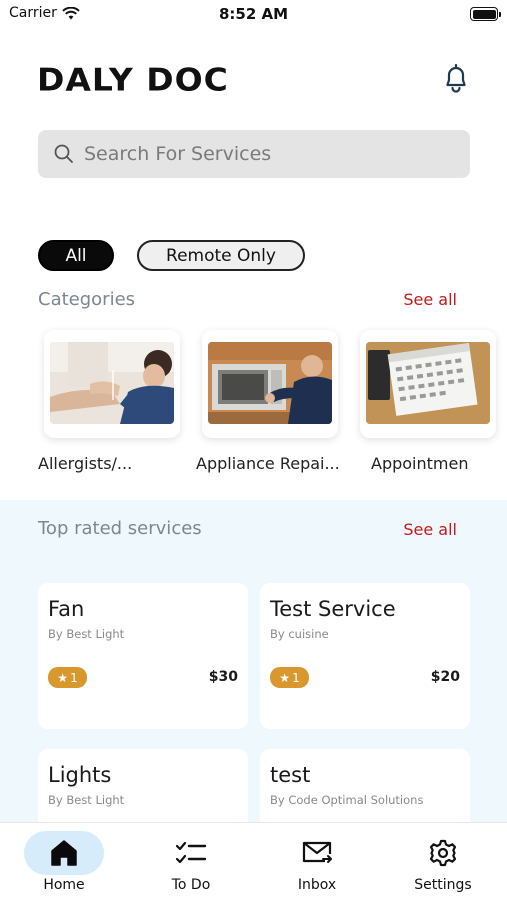 This screenshot has width=507, height=900. I want to click on service-provider: By cuisine, so click(299, 634).